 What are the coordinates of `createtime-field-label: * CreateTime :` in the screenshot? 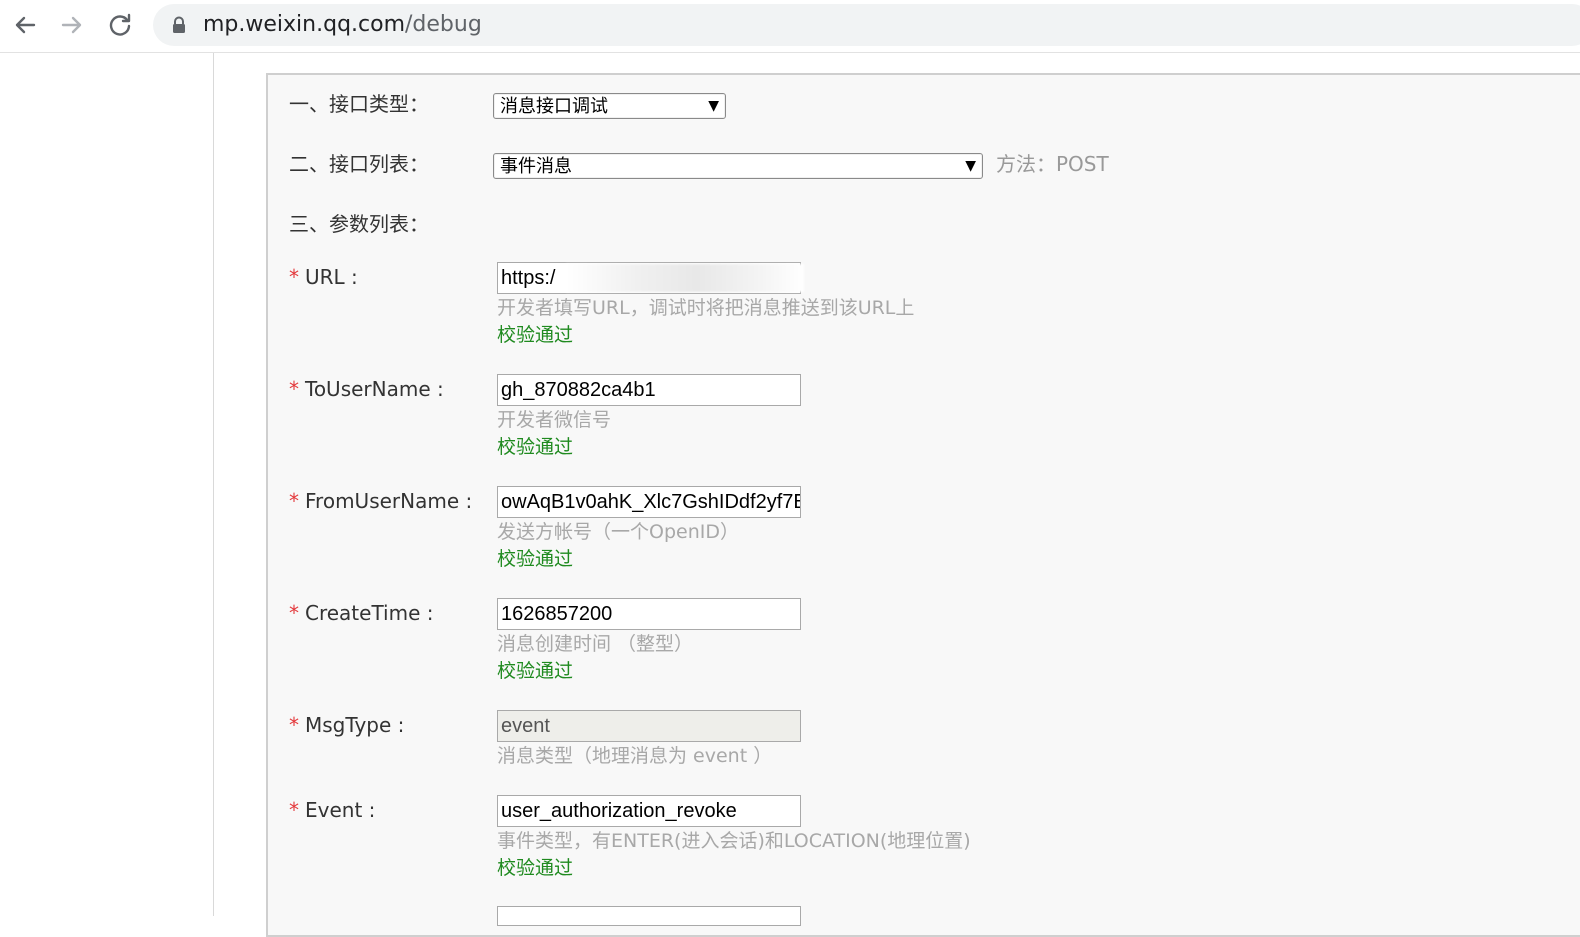 It's located at (361, 613).